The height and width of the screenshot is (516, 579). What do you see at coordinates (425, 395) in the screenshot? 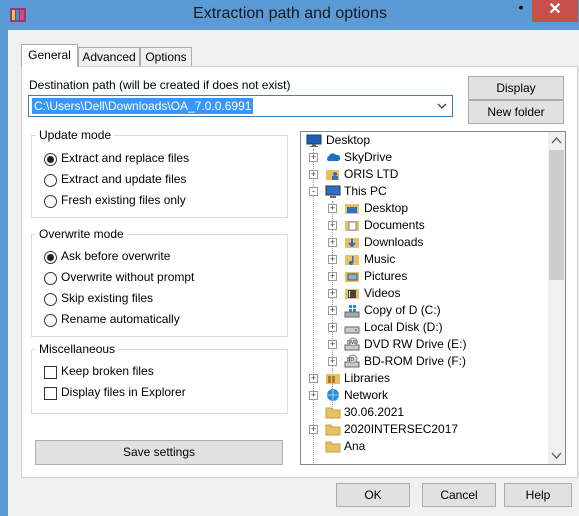
I see `tree-item-network: + Network` at bounding box center [425, 395].